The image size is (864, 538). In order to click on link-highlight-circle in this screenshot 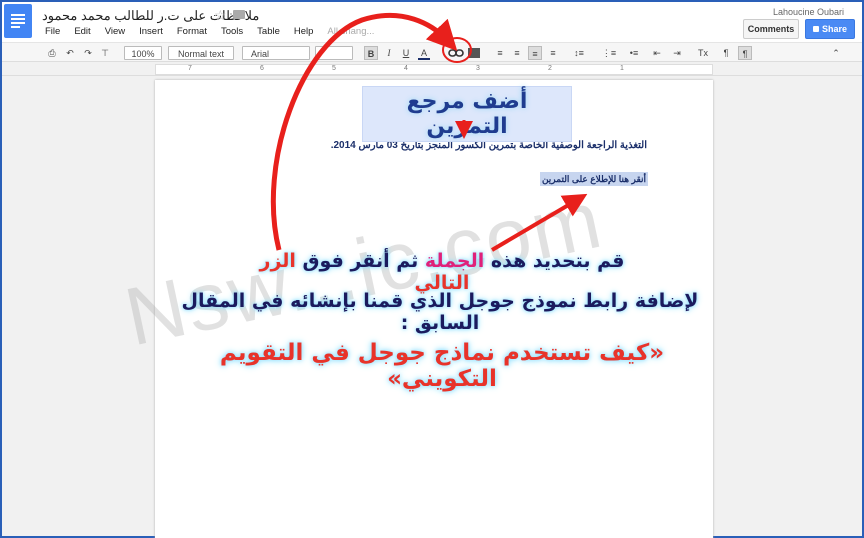, I will do `click(457, 50)`.